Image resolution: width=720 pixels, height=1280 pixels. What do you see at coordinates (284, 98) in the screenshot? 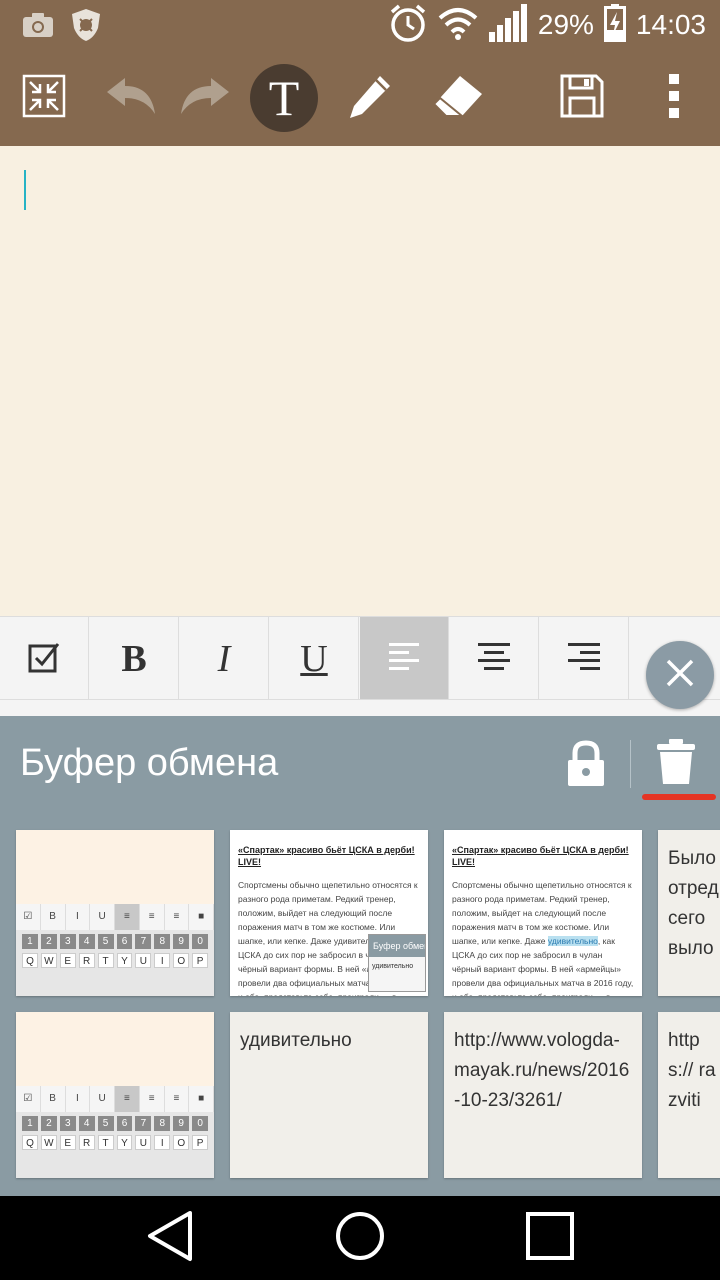
I see `text-mode-button: T` at bounding box center [284, 98].